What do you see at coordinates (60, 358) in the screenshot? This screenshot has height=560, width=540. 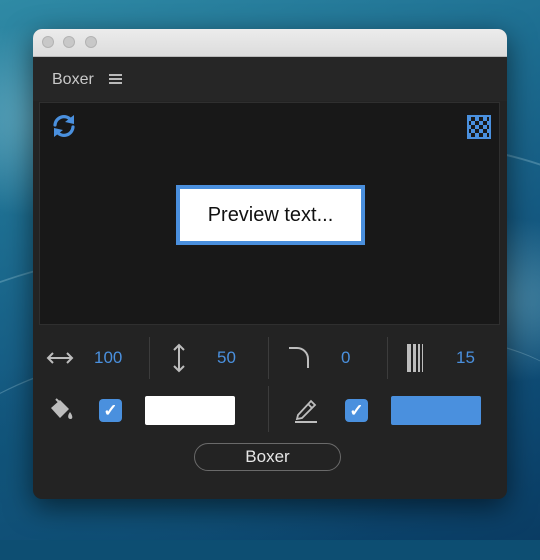 I see `horizontal-resize-icon` at bounding box center [60, 358].